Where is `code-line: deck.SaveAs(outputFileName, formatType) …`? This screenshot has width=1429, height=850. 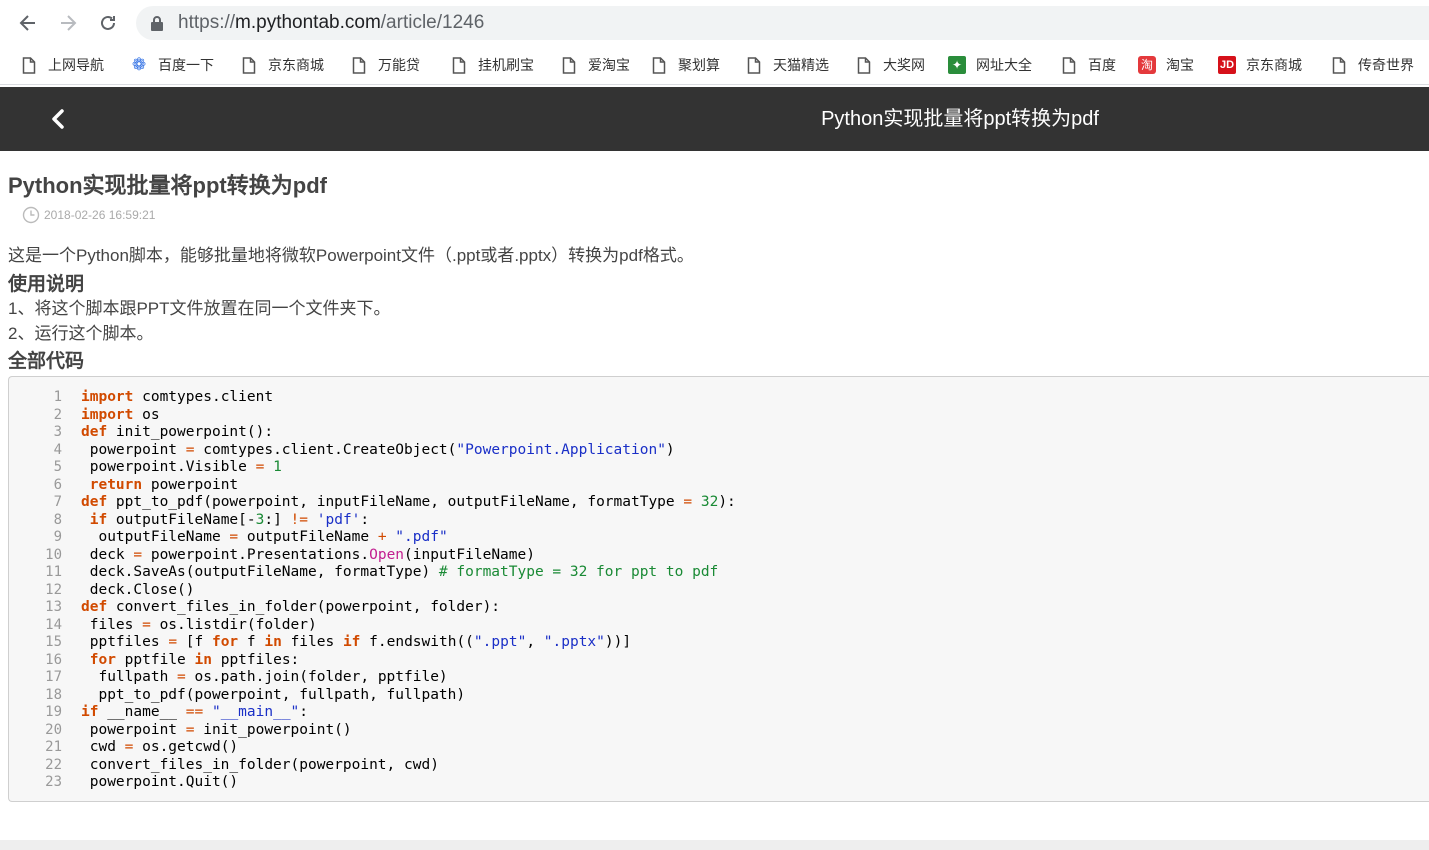 code-line: deck.SaveAs(outputFileName, formatType) … is located at coordinates (400, 572).